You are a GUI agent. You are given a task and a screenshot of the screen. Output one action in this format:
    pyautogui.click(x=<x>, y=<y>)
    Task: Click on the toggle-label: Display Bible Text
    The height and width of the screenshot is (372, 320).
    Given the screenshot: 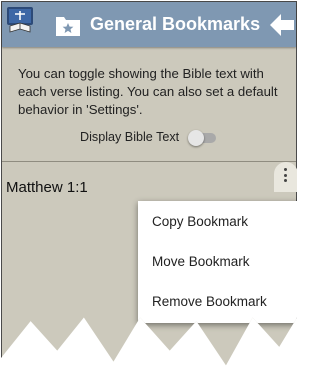 What is the action you would take?
    pyautogui.click(x=130, y=137)
    